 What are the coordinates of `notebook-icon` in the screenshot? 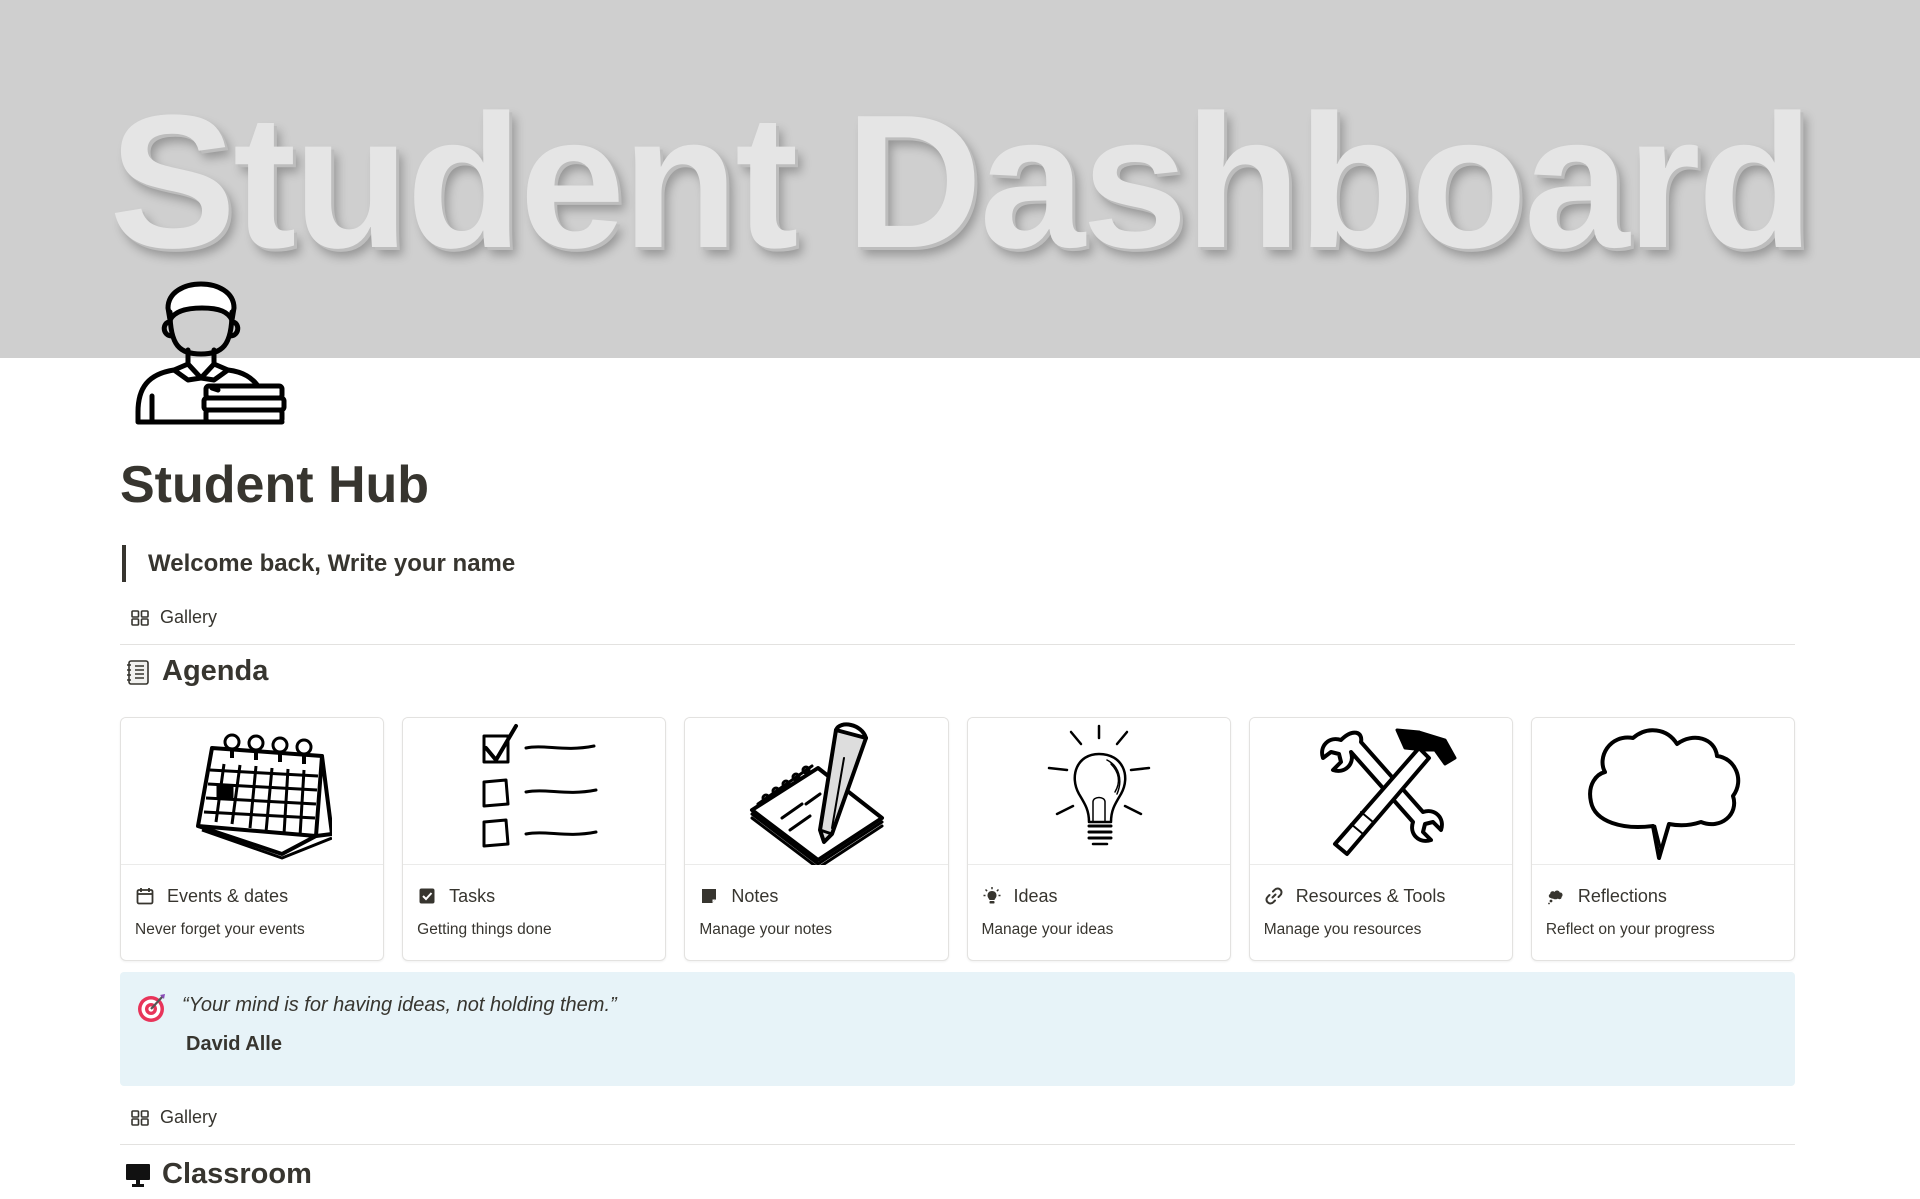 It's located at (138, 672).